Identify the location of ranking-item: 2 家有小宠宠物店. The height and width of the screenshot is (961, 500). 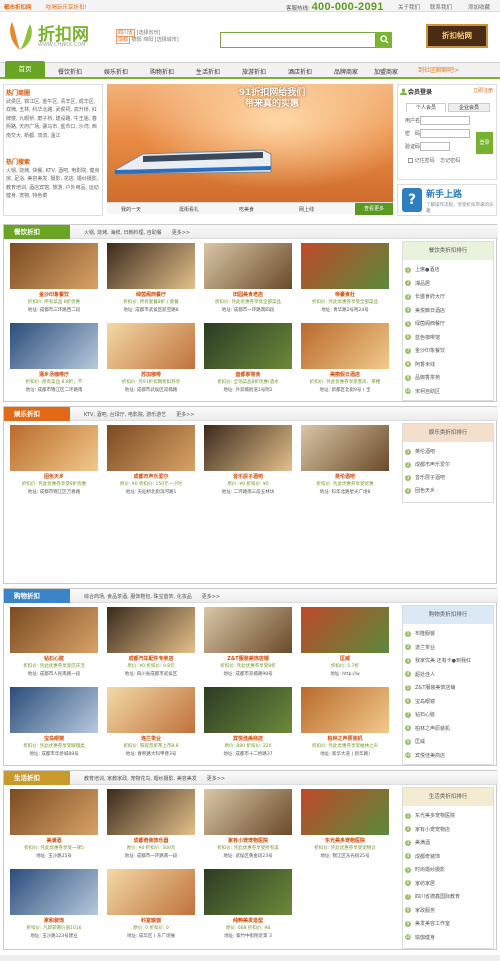
(449, 829).